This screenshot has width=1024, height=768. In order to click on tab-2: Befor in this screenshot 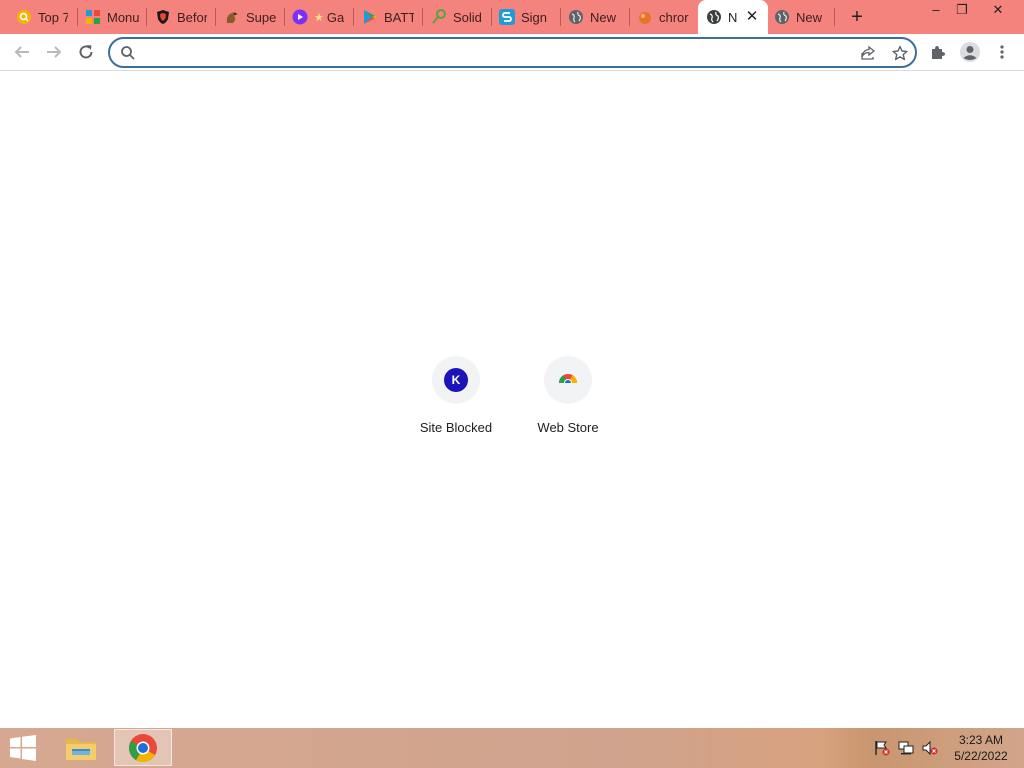, I will do `click(181, 17)`.